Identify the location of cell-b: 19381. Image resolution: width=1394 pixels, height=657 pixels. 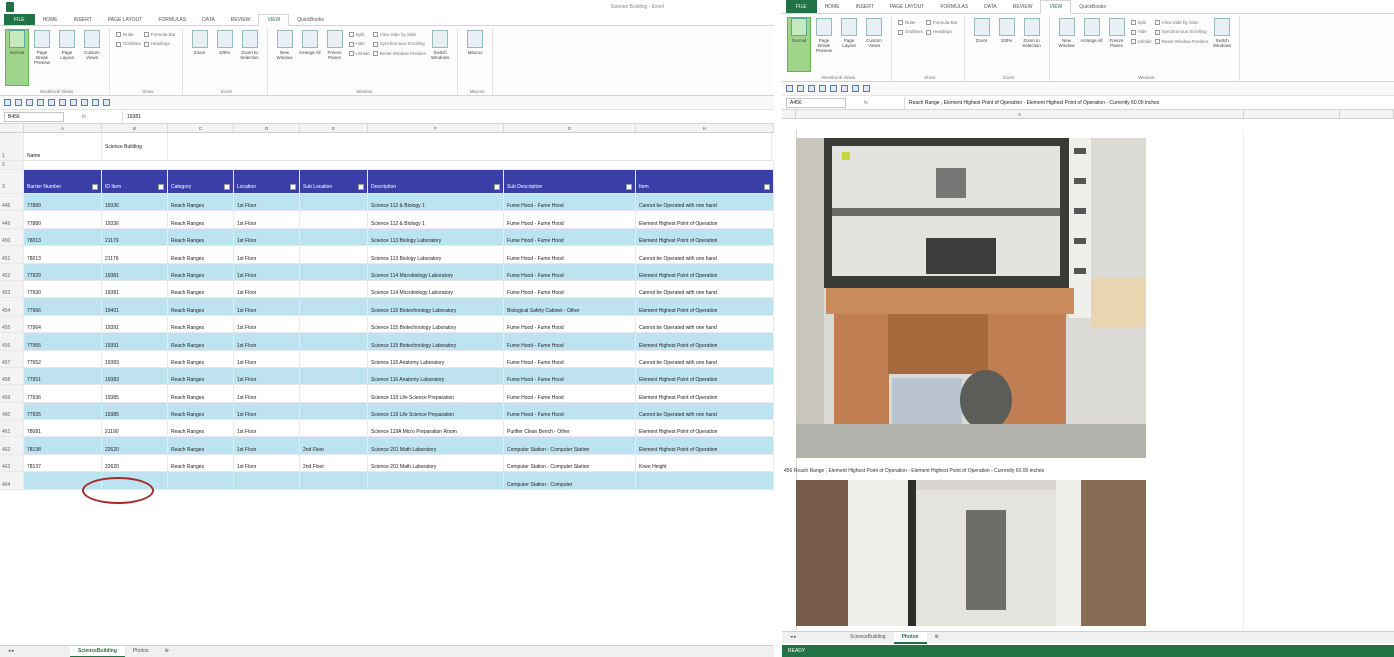
(135, 271).